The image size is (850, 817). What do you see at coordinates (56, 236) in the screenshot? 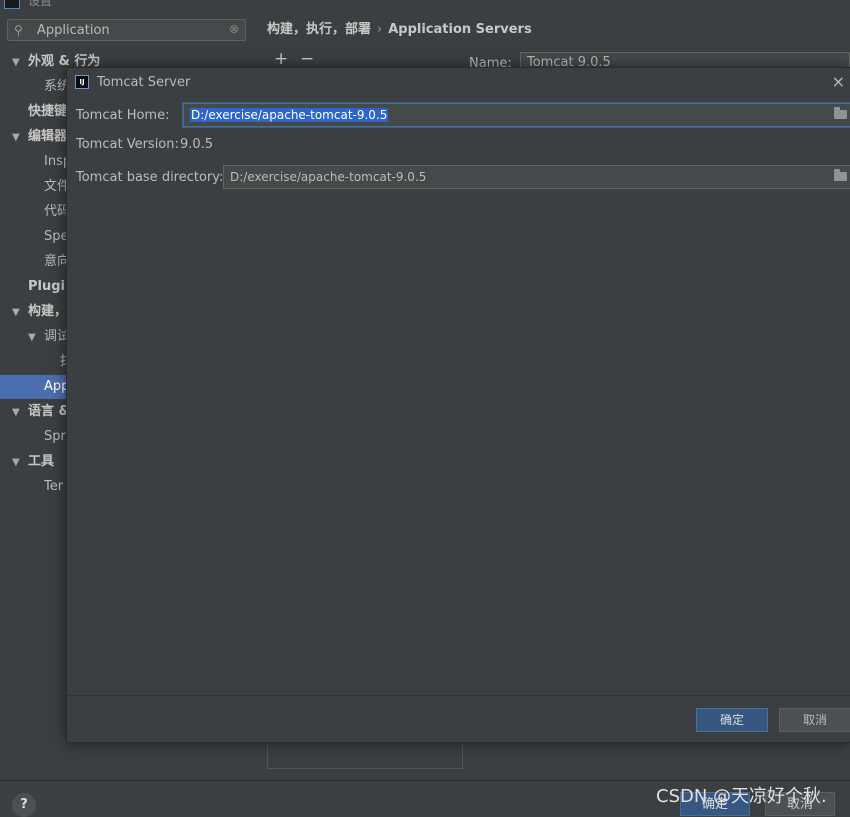
I see `sidebar-item-label: Spe` at bounding box center [56, 236].